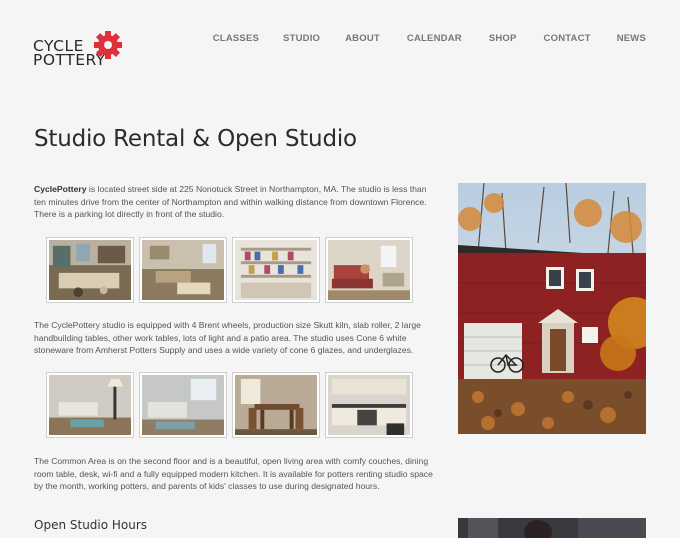 This screenshot has height=538, width=680. What do you see at coordinates (108, 45) in the screenshot?
I see `gear-icon` at bounding box center [108, 45].